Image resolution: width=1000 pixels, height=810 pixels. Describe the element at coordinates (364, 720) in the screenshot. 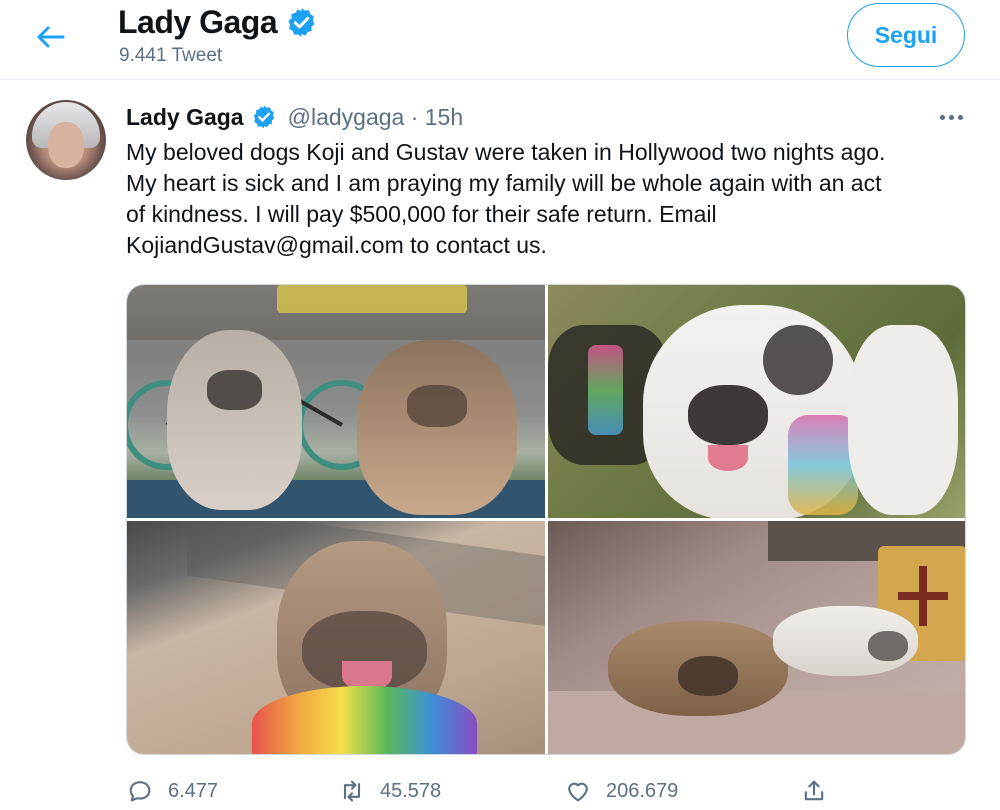

I see `rainbow-bandana` at that location.